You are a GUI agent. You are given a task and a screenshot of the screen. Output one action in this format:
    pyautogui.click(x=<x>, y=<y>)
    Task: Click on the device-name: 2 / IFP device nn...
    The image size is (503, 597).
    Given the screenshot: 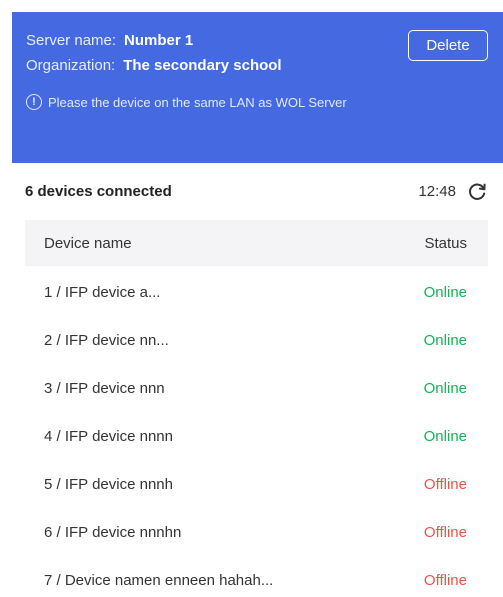 What is the action you would take?
    pyautogui.click(x=106, y=340)
    